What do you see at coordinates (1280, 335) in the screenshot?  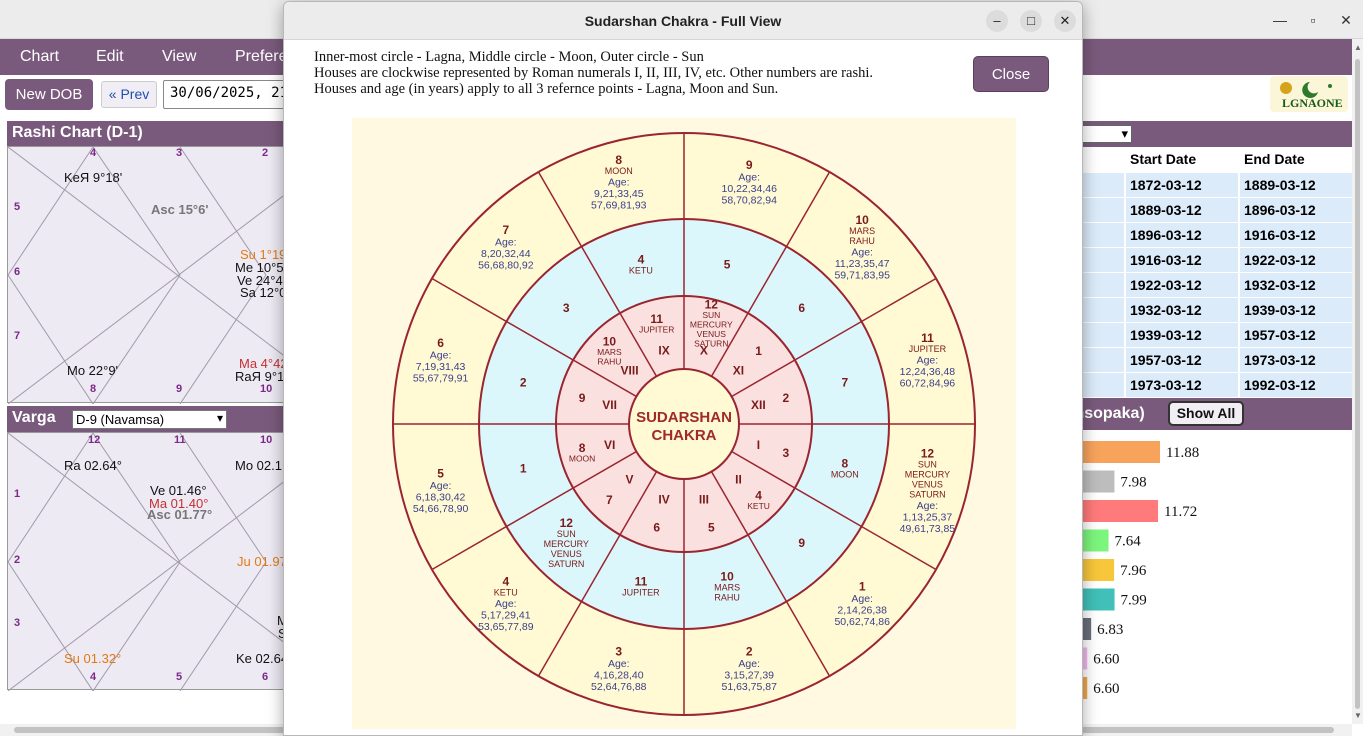 I see `dasha-cell-end: 1957-03-12` at bounding box center [1280, 335].